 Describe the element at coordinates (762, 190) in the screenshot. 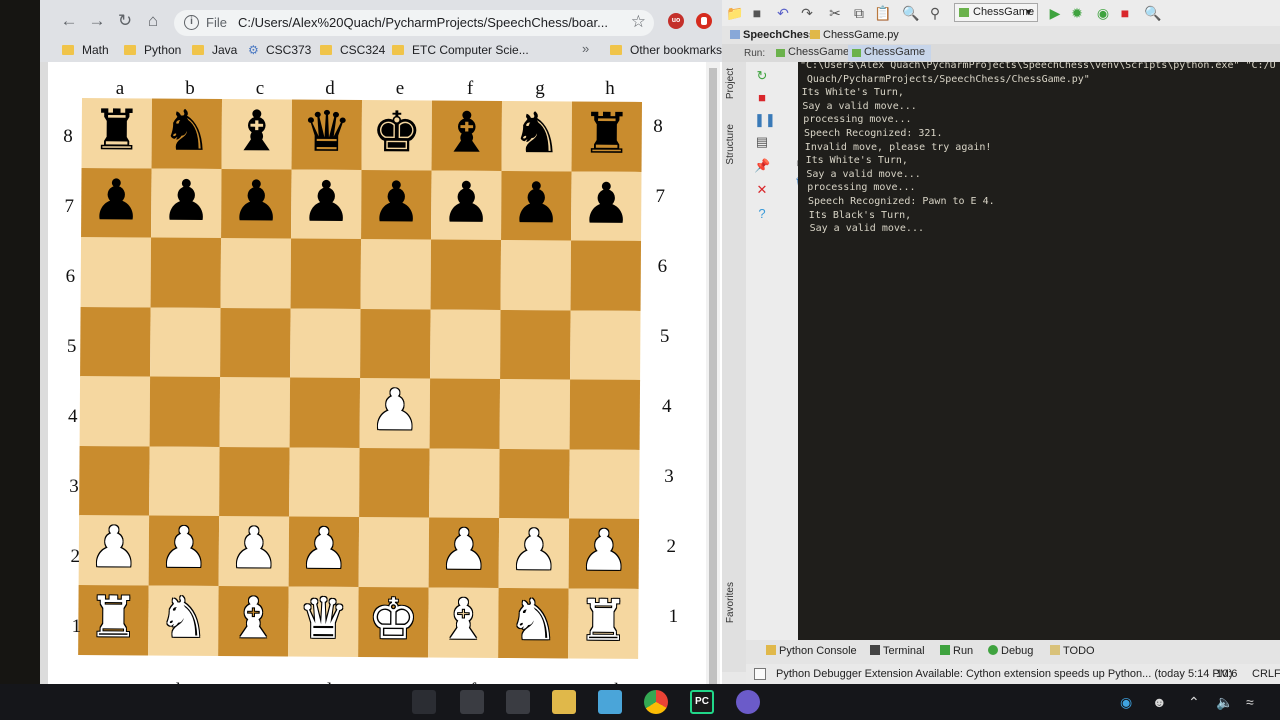

I see `close-icon: ✕` at that location.